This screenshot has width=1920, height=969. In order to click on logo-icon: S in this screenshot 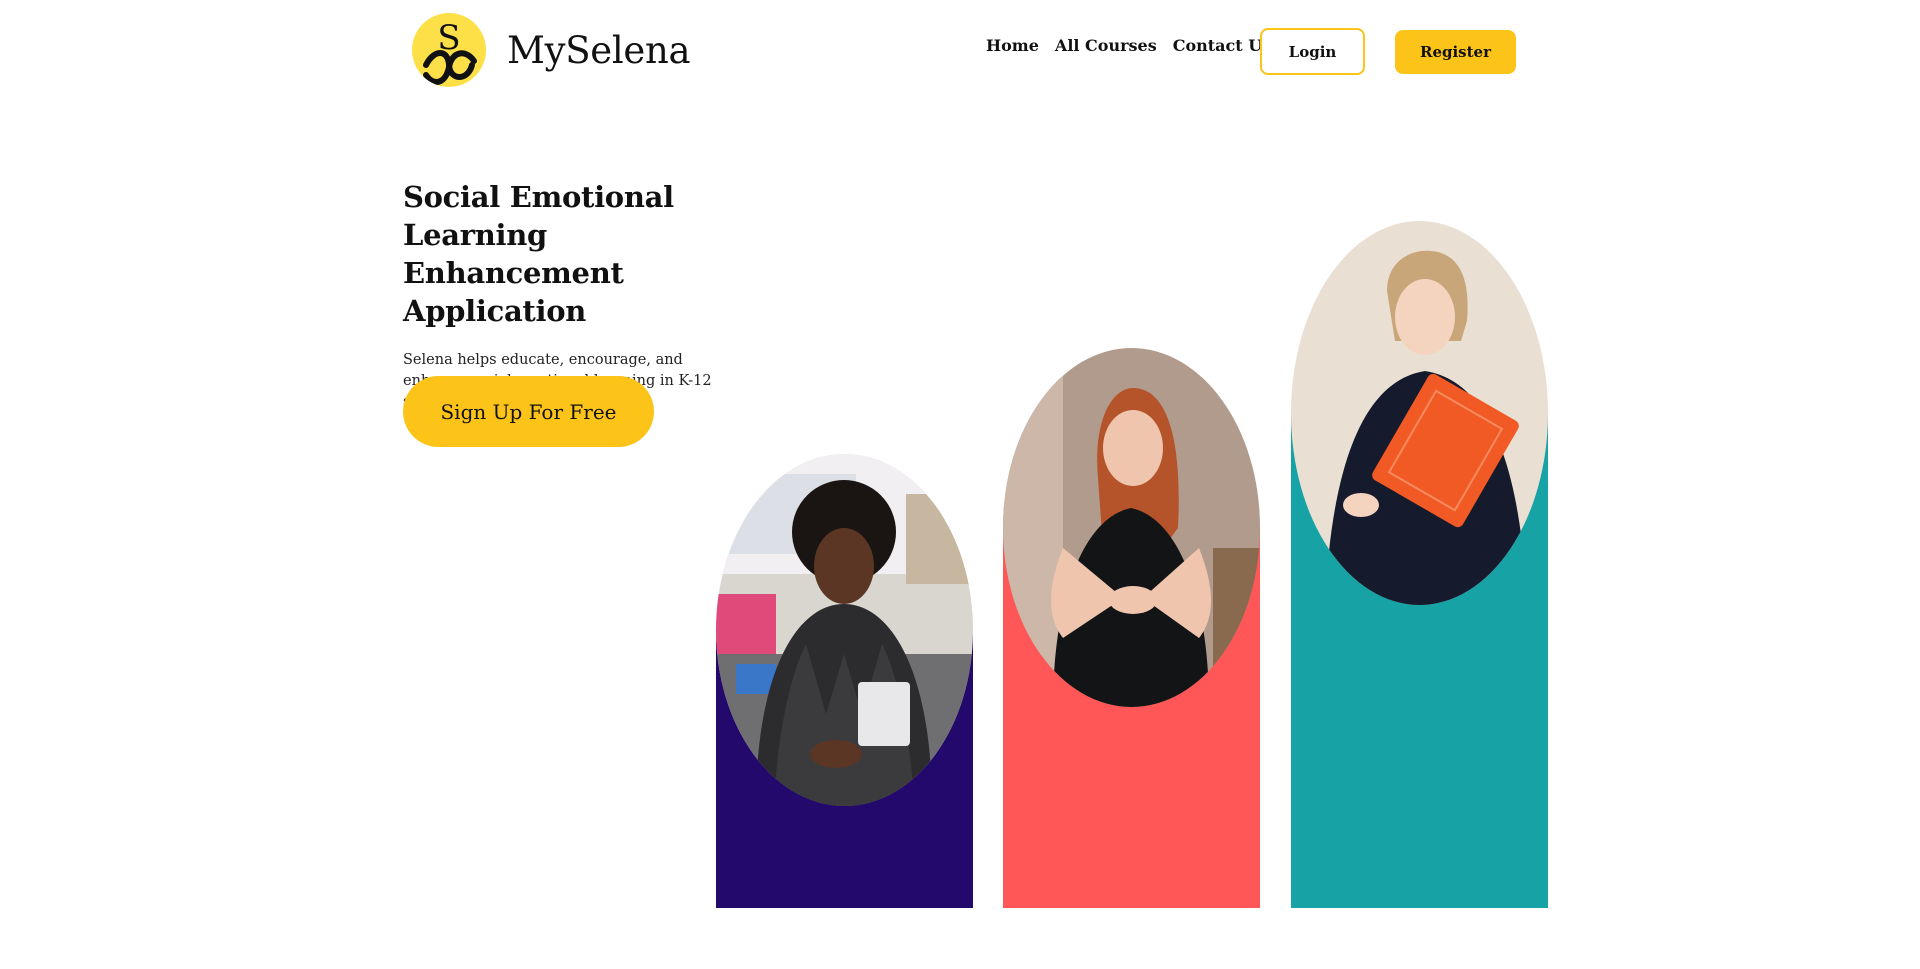, I will do `click(449, 50)`.